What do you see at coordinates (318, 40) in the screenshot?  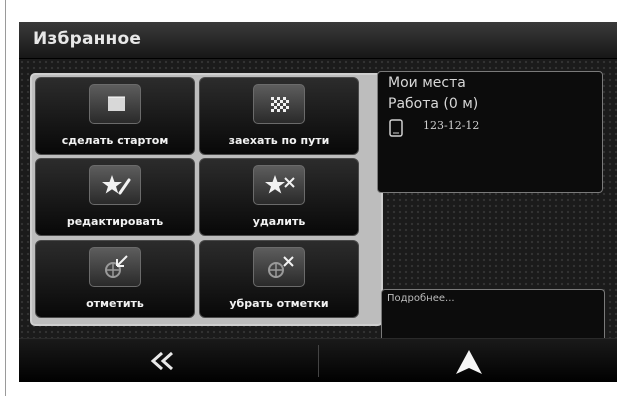 I see `title-bar: Избранное` at bounding box center [318, 40].